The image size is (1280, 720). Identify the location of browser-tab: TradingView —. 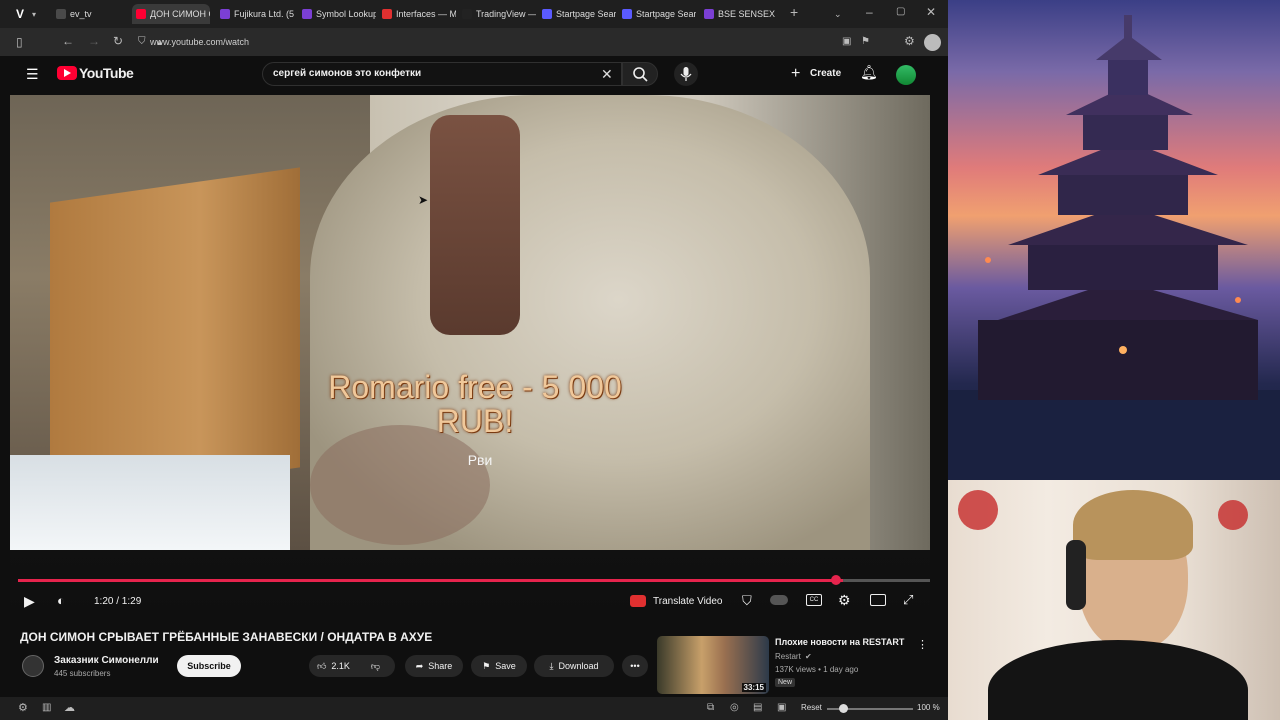
(497, 14).